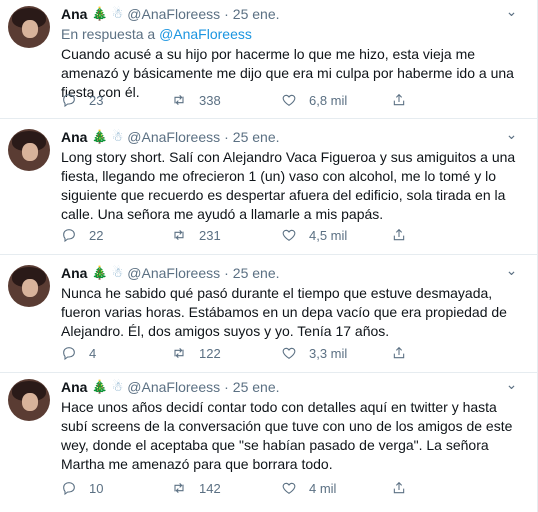  Describe the element at coordinates (328, 235) in the screenshot. I see `like-count: 4,5 mil` at that location.